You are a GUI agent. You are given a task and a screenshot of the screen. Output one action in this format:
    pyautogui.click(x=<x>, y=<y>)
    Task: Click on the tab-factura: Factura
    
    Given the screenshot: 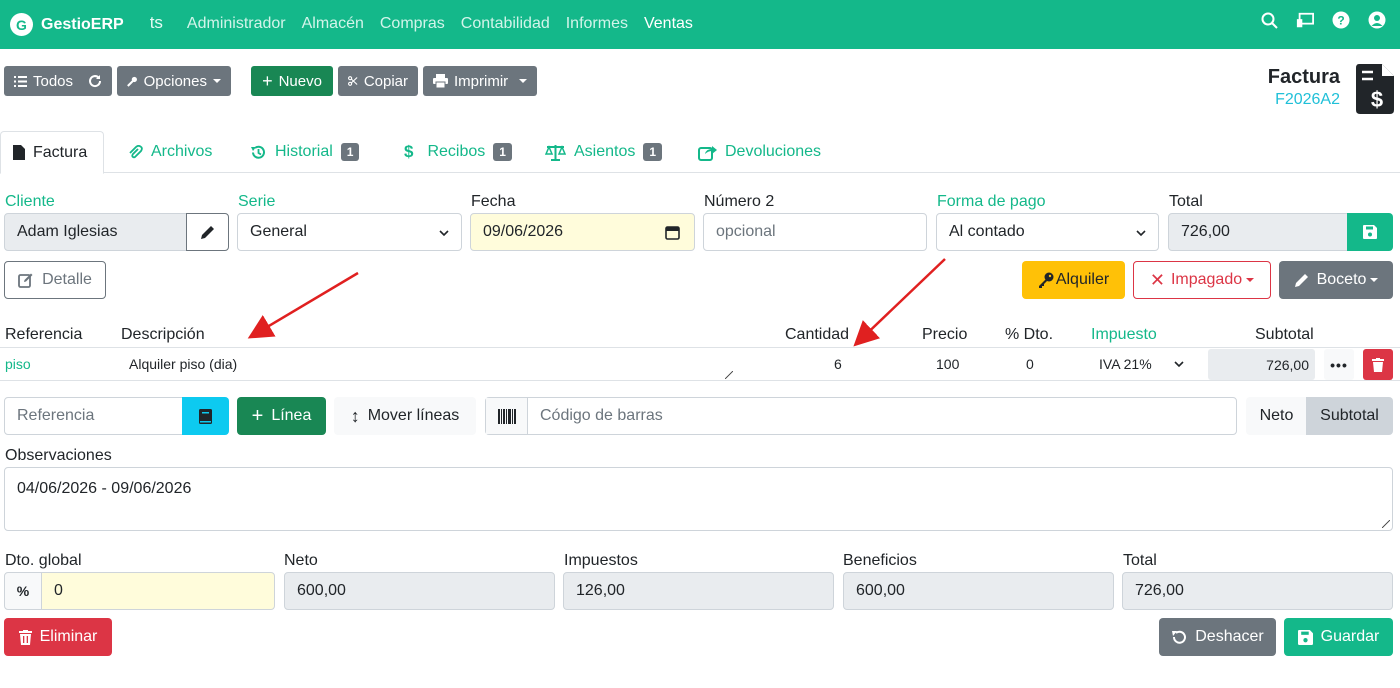 What is the action you would take?
    pyautogui.click(x=52, y=152)
    